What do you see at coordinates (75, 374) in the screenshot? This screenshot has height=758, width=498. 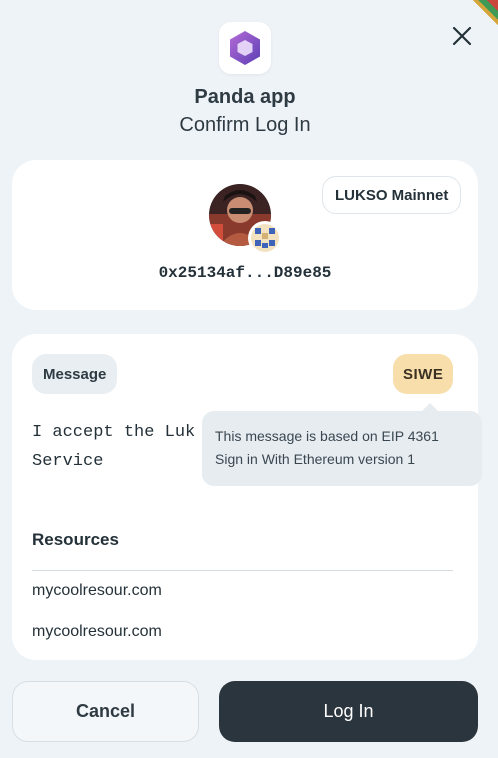 I see `message-tag: Message` at bounding box center [75, 374].